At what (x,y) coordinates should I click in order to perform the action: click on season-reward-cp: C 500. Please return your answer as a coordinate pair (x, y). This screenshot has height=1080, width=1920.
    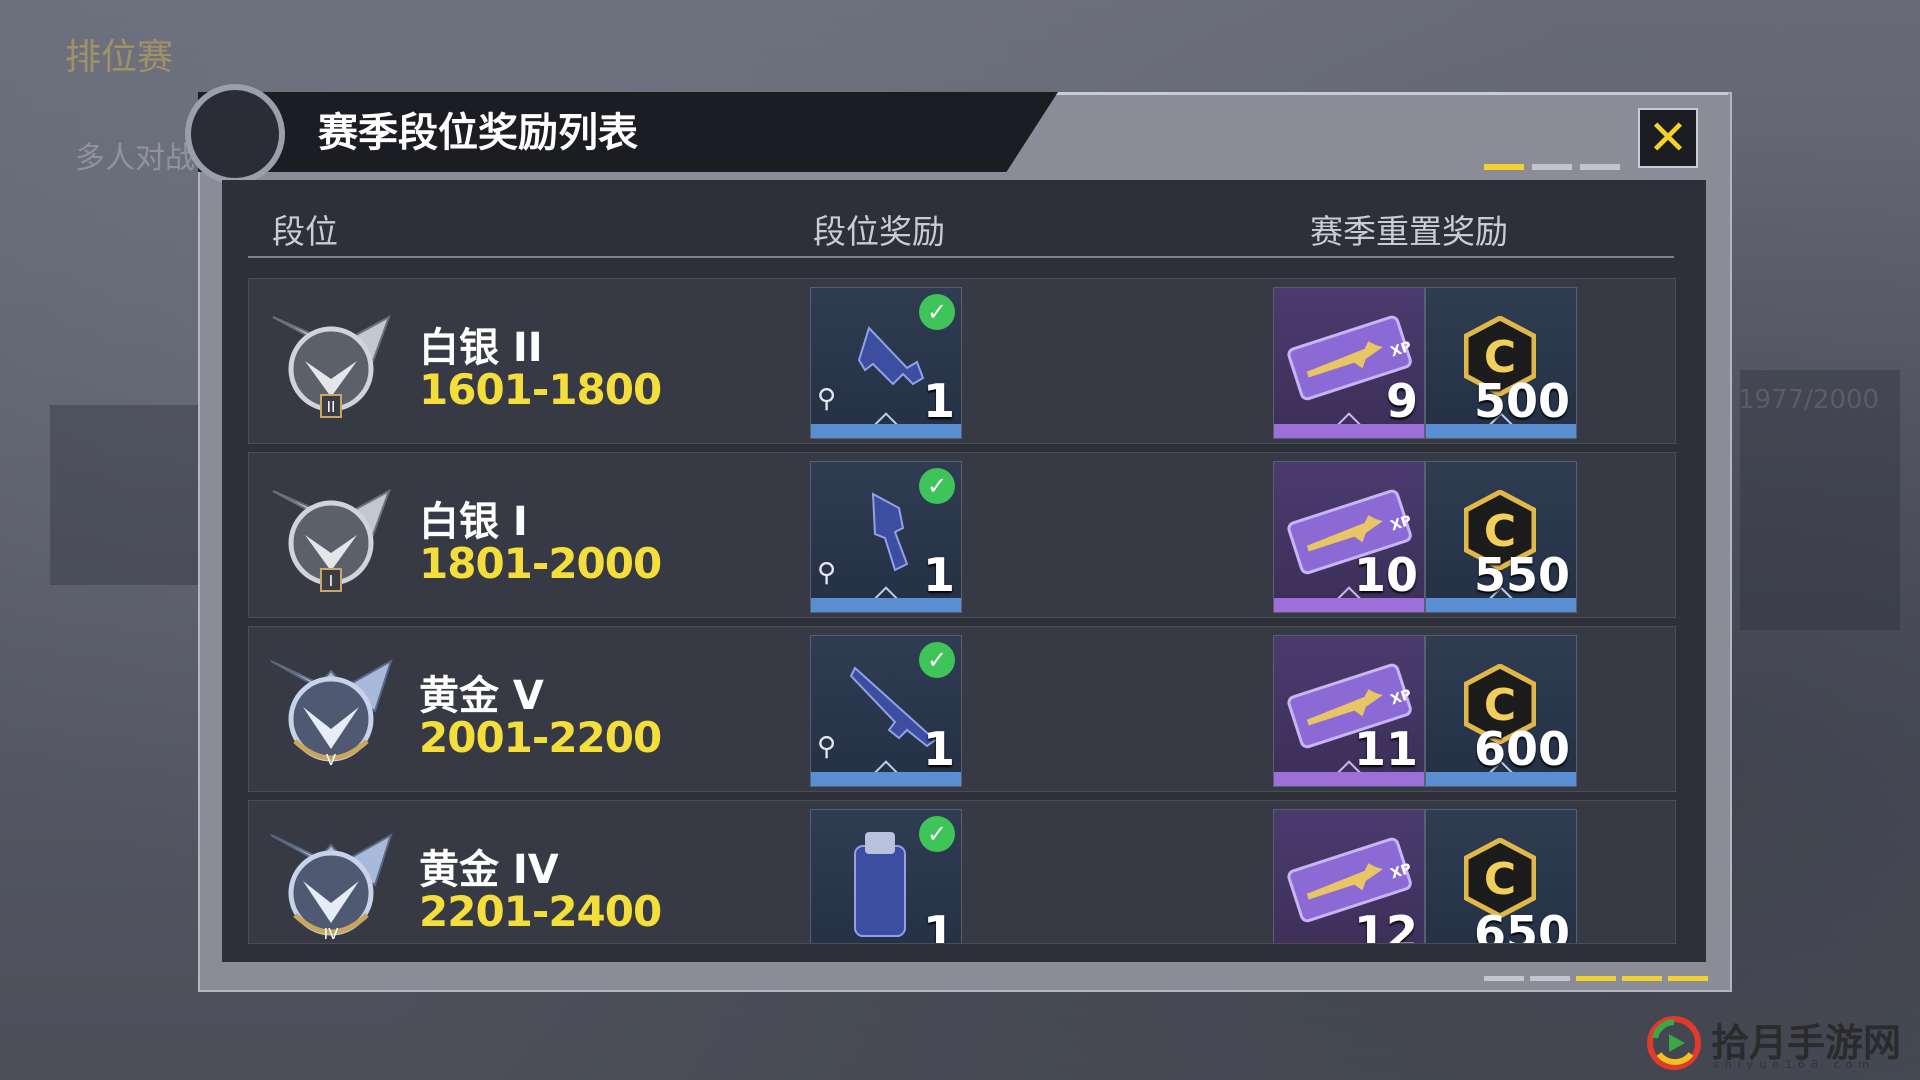
    Looking at the image, I should click on (1501, 363).